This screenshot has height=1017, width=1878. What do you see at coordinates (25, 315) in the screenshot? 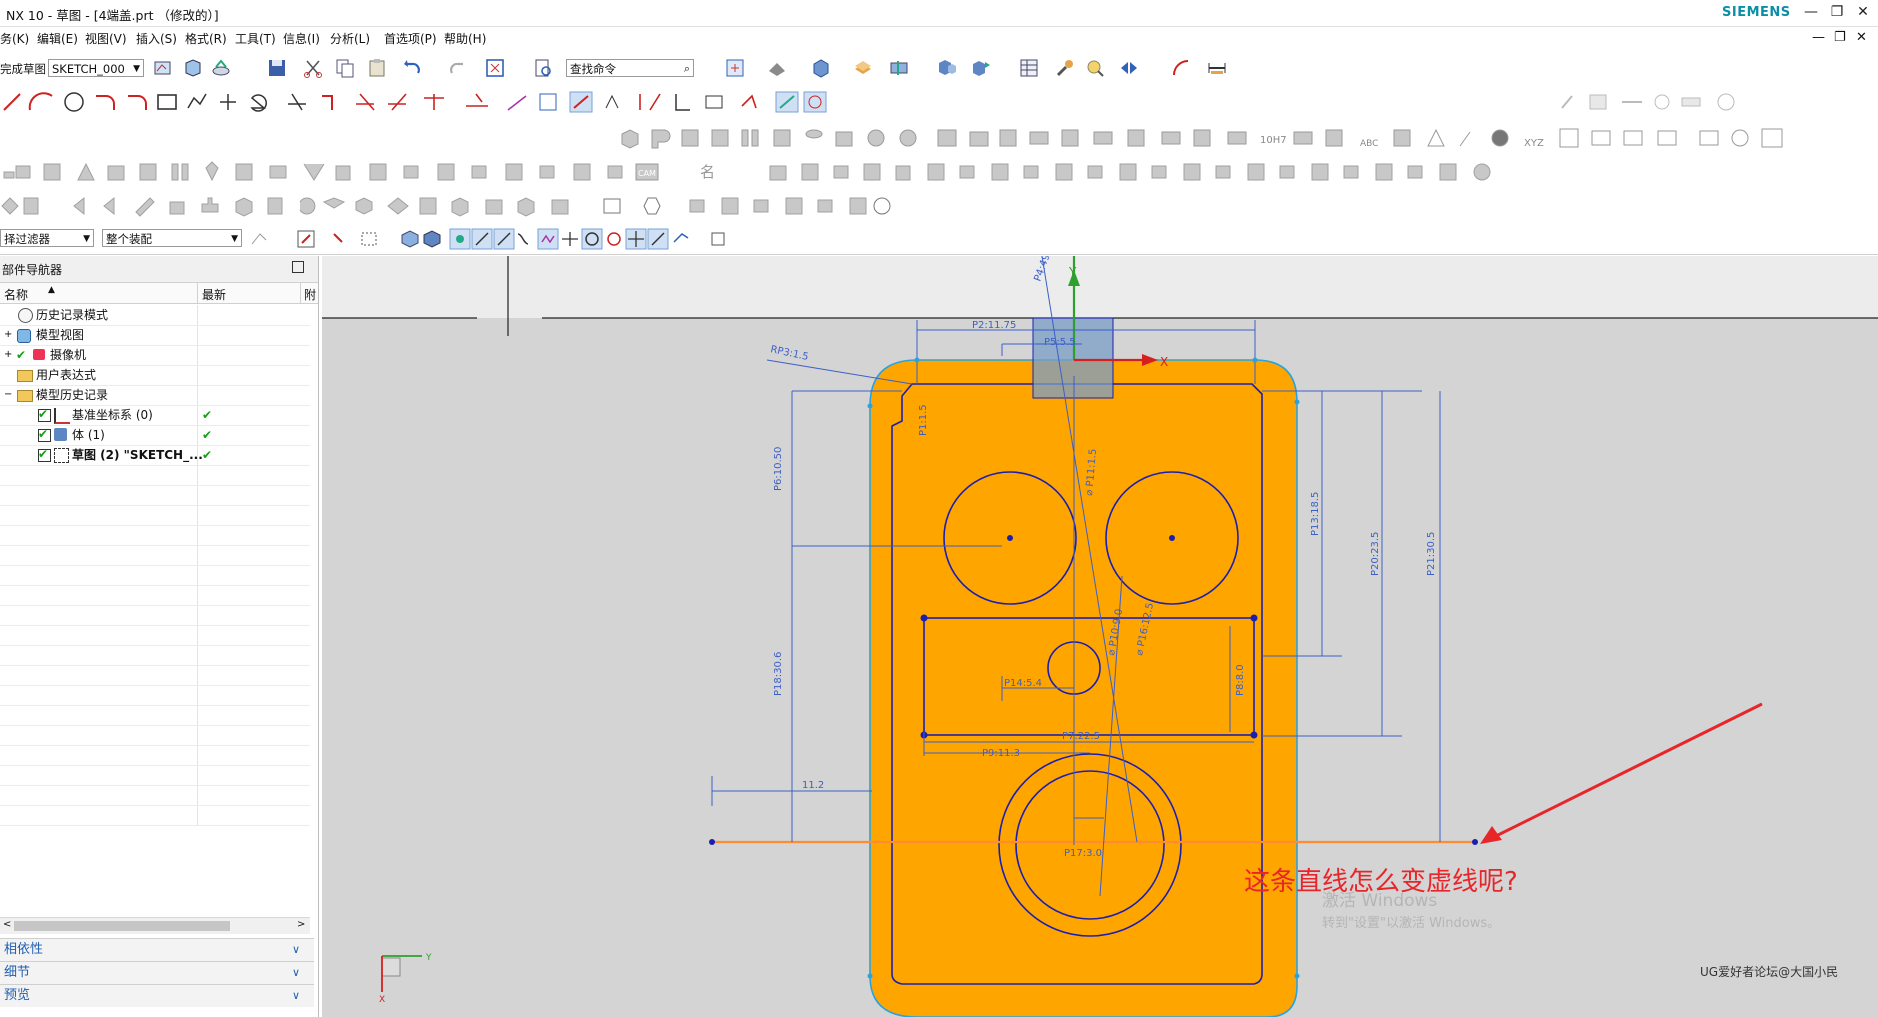
I see `clock-icon` at bounding box center [25, 315].